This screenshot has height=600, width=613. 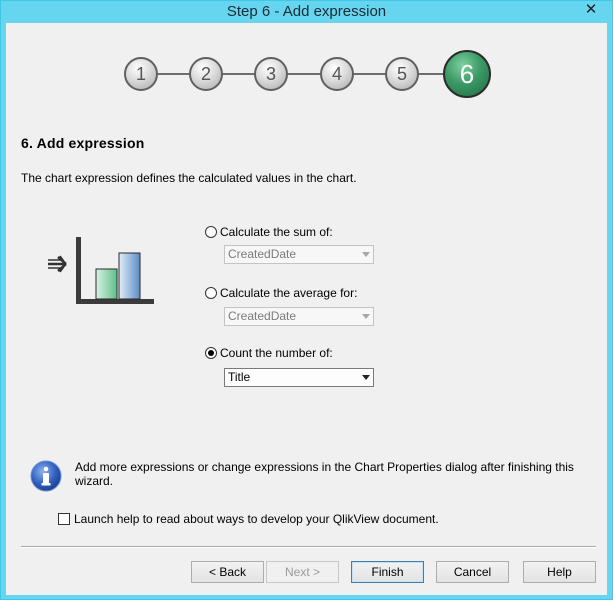 What do you see at coordinates (64, 519) in the screenshot?
I see `checkbox-box` at bounding box center [64, 519].